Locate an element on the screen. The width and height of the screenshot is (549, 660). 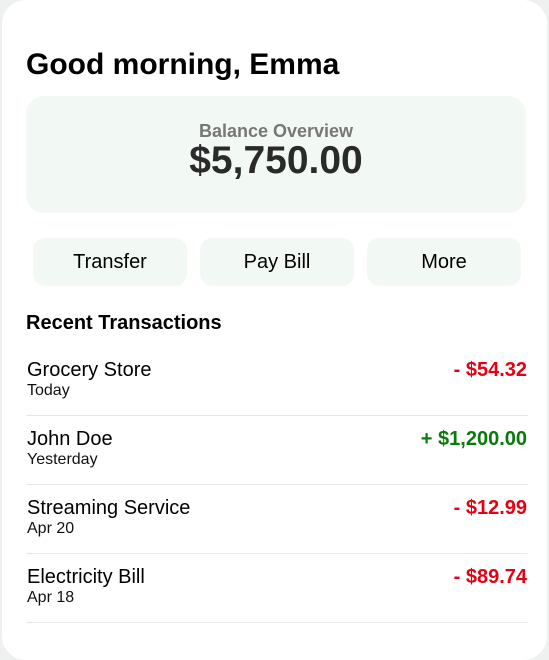
transaction-row: Grocery Store Today - $54.32 is located at coordinates (277, 381).